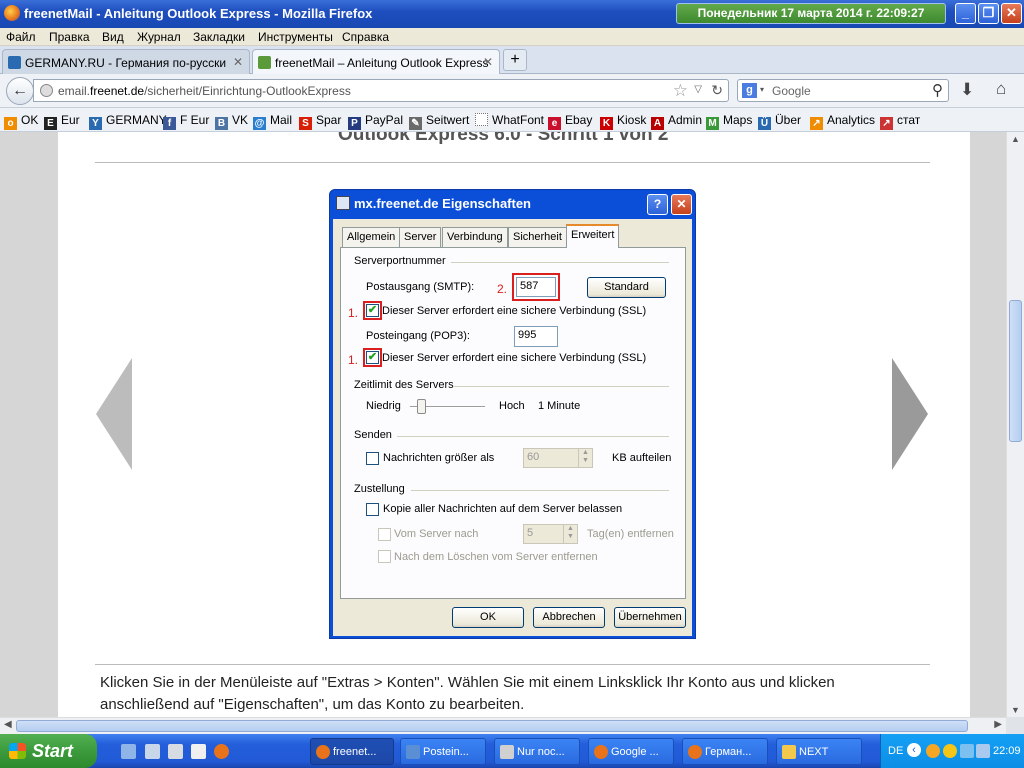 This screenshot has height=768, width=1024. I want to click on start-button: Start, so click(48, 751).